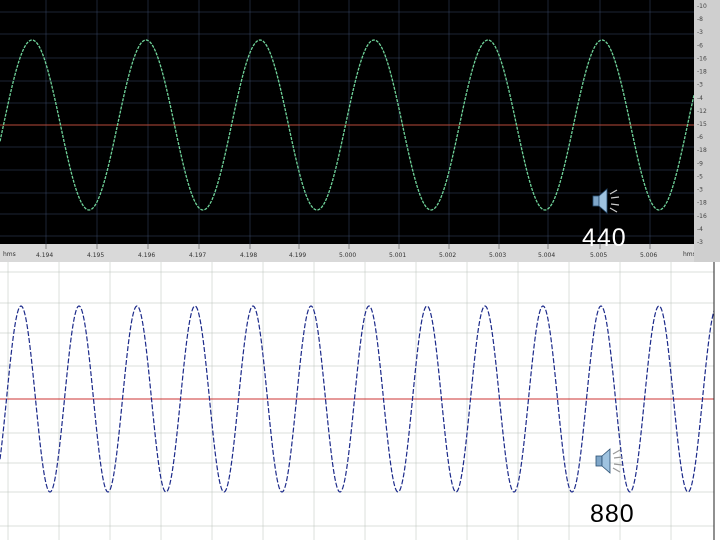 This screenshot has width=720, height=540. I want to click on time-tick-label: 5.004, so click(546, 255).